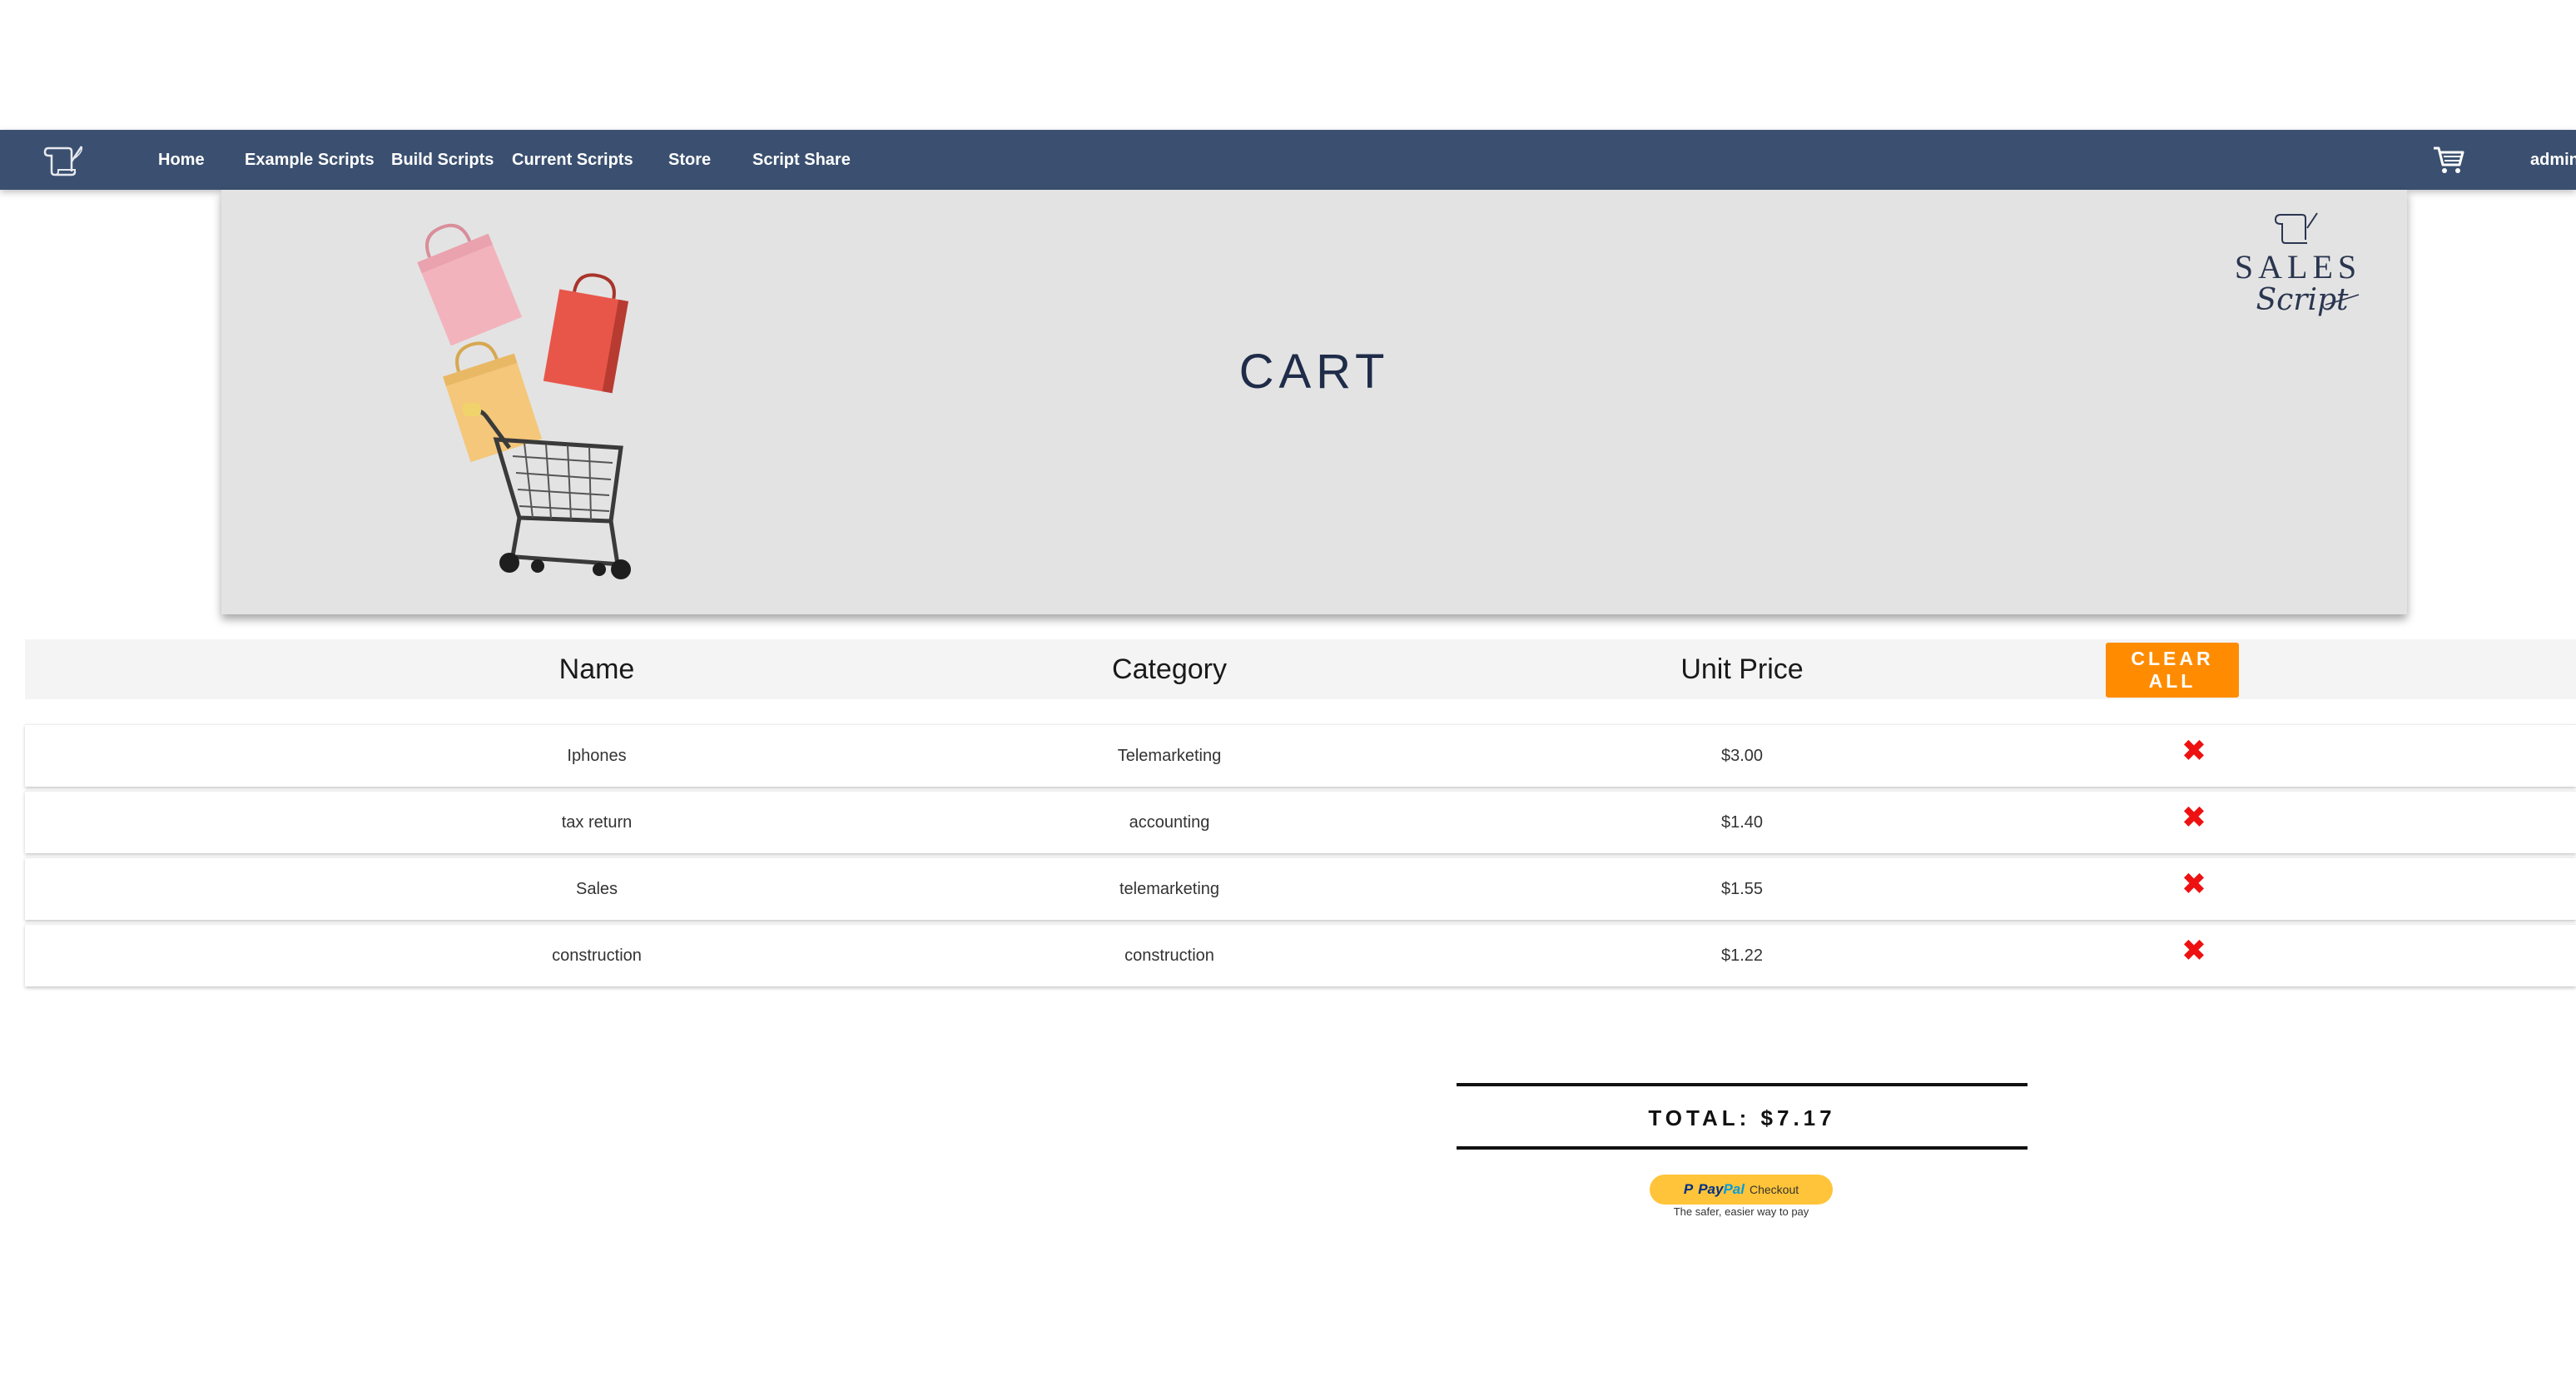  What do you see at coordinates (1688, 1189) in the screenshot?
I see `paypal-logo-icon: P` at bounding box center [1688, 1189].